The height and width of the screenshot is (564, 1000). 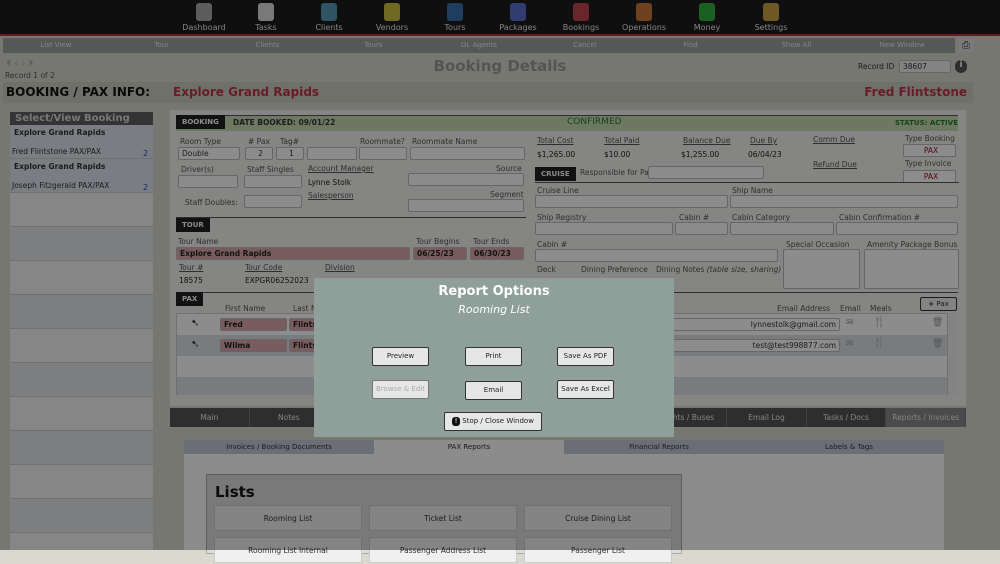 I want to click on email-button: Email, so click(x=493, y=390).